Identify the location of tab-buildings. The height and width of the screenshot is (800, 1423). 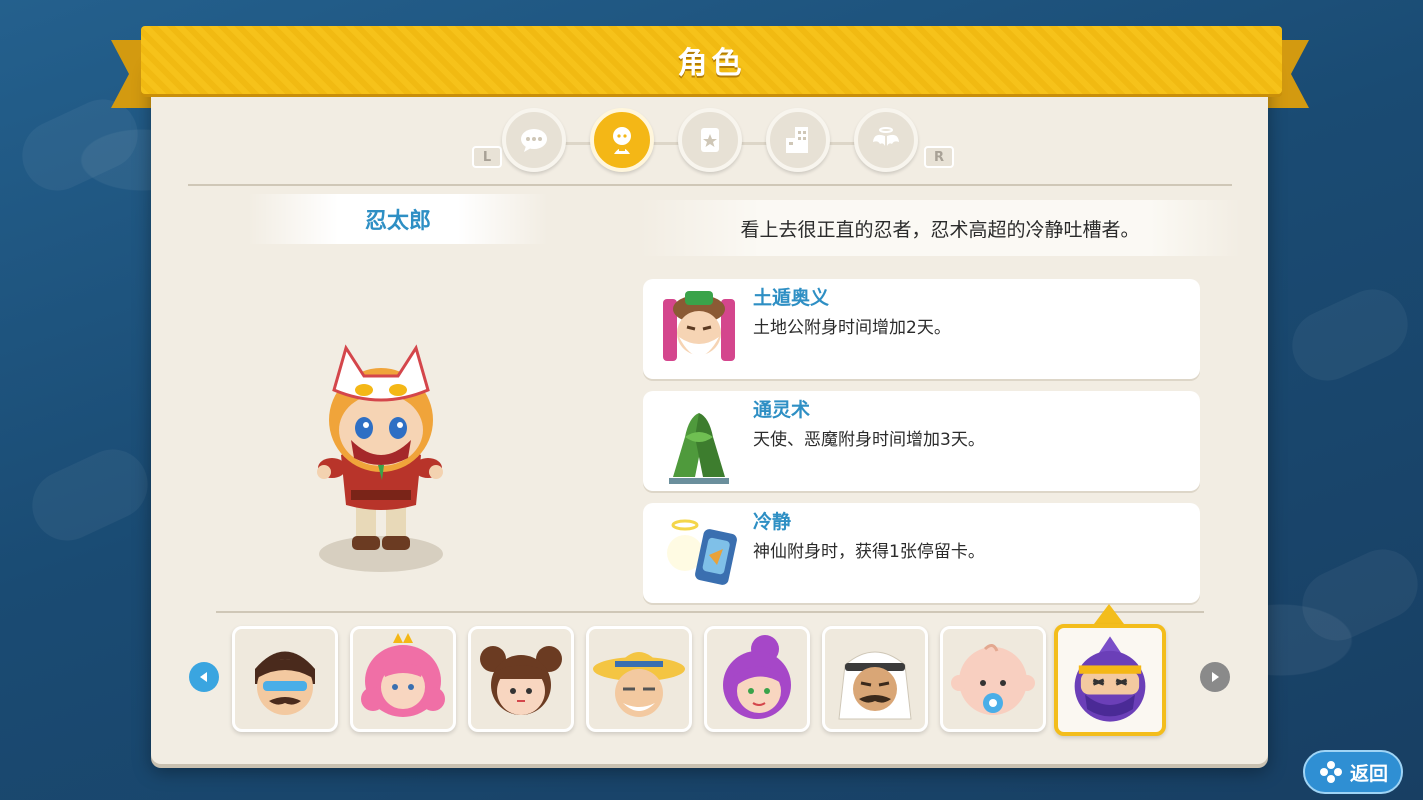
(798, 140).